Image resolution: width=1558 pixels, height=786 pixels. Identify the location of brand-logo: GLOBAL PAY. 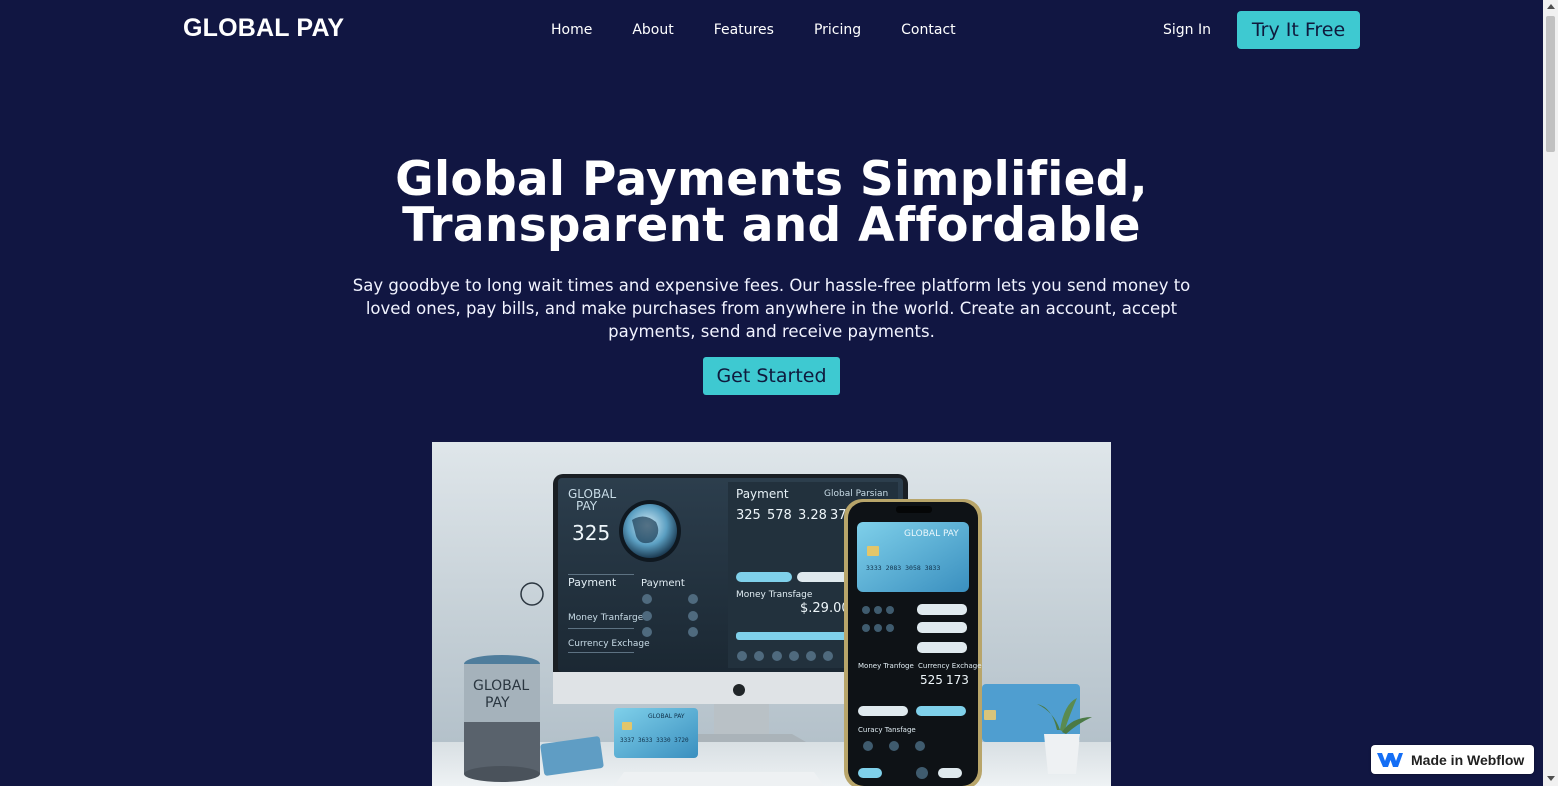
(263, 28).